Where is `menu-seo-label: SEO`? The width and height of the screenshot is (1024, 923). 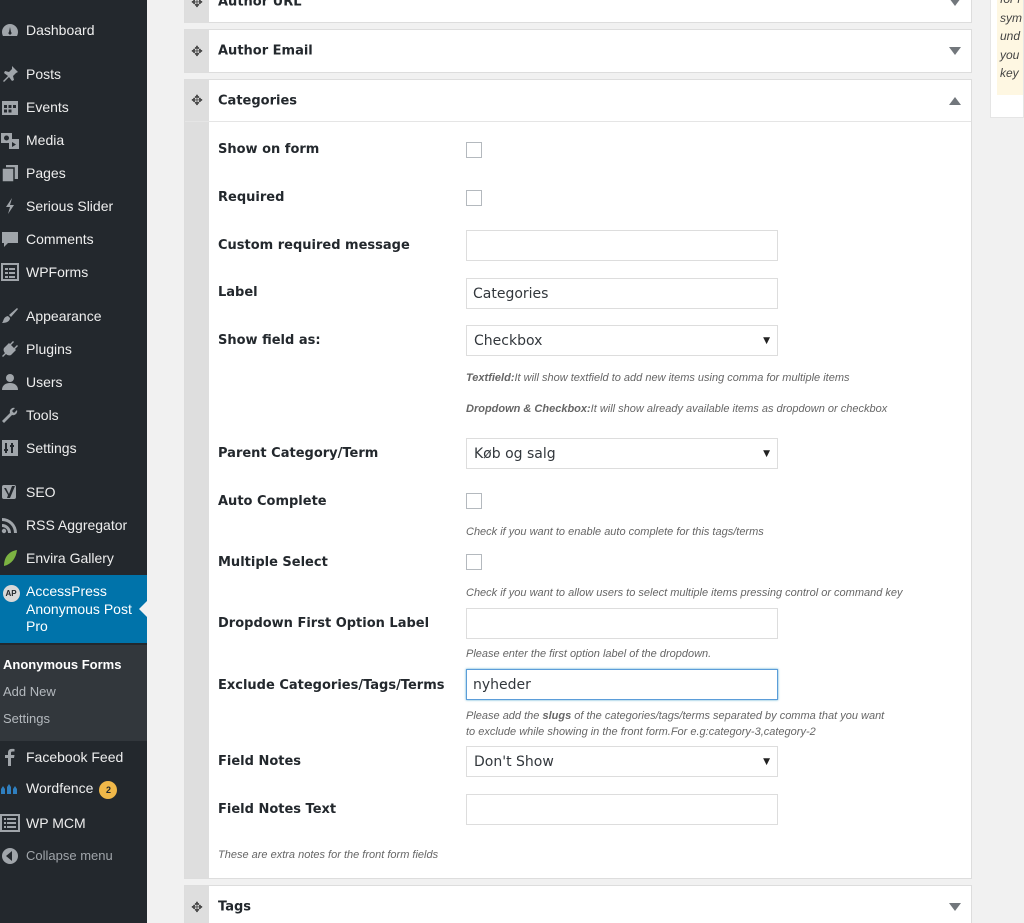
menu-seo-label: SEO is located at coordinates (41, 491).